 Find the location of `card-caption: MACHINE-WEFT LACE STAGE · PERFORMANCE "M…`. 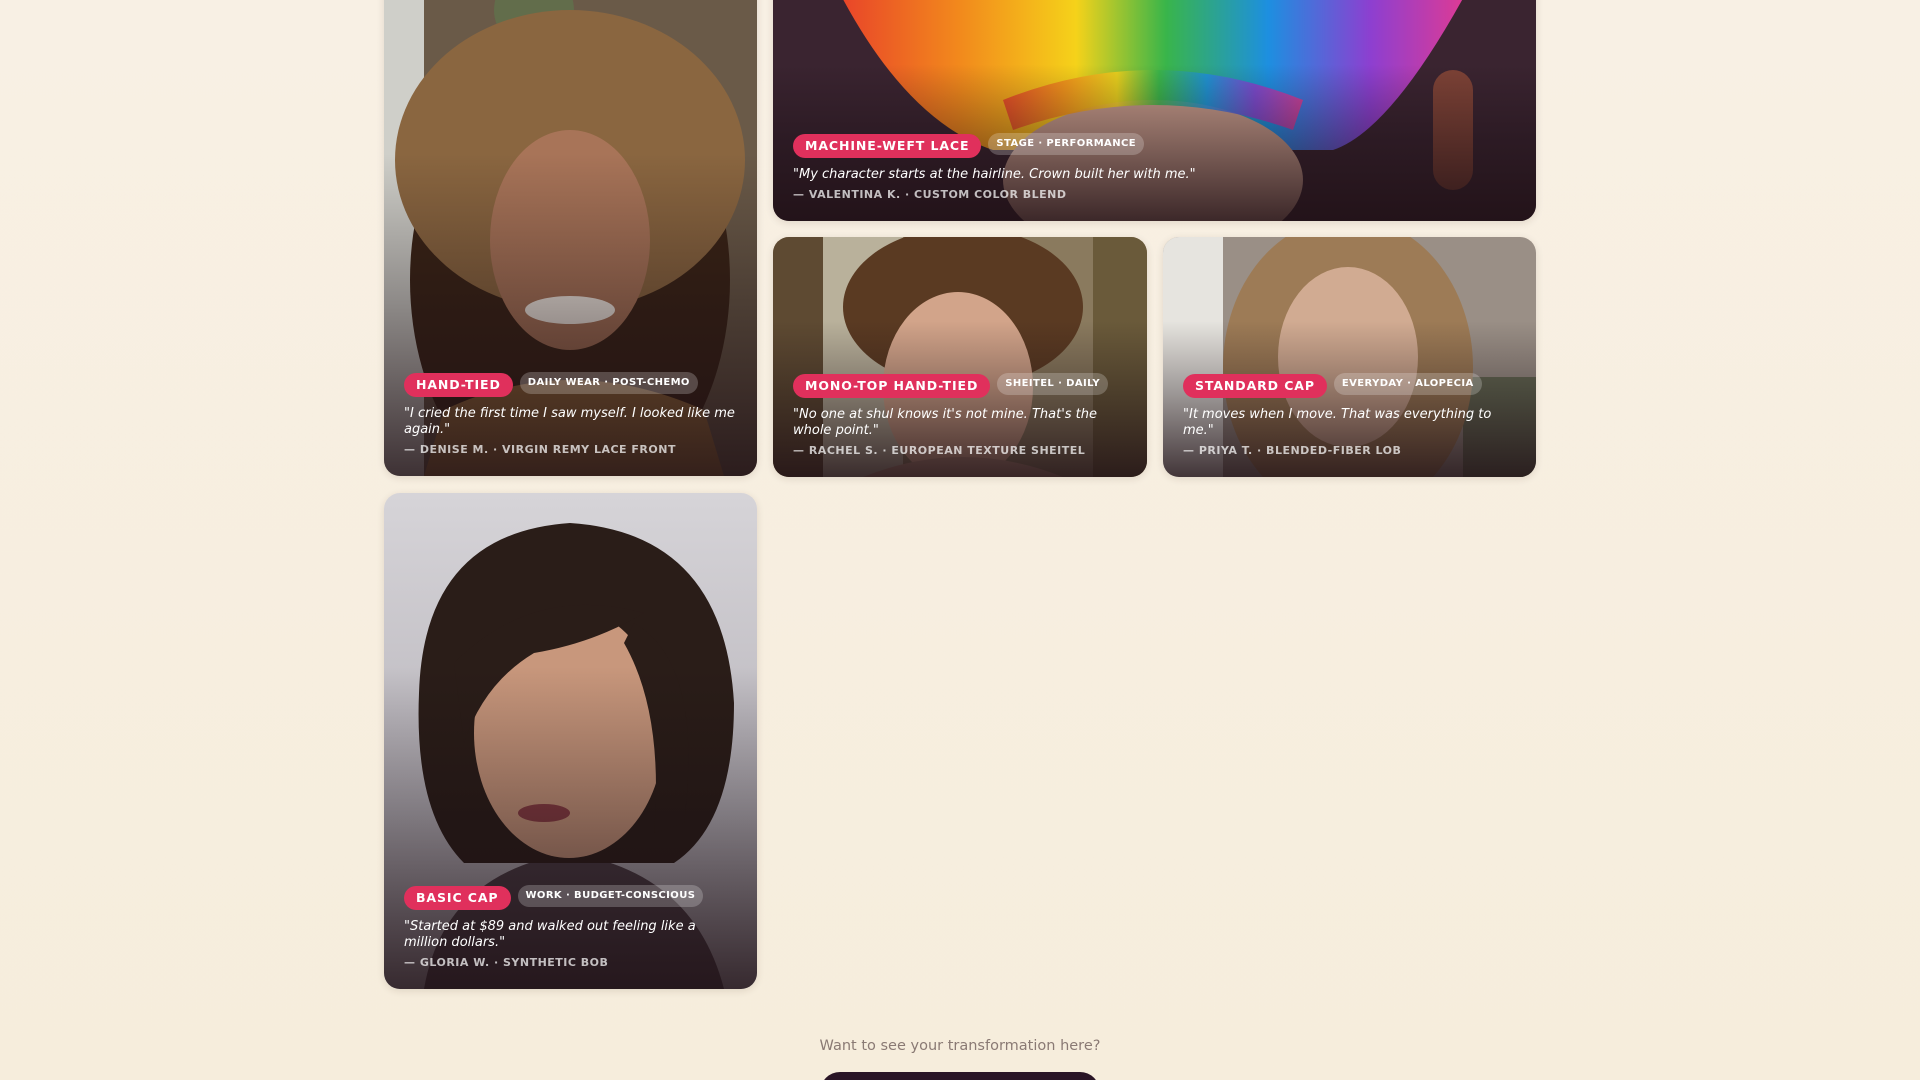

card-caption: MACHINE-WEFT LACE STAGE · PERFORMANCE "M… is located at coordinates (1155, 167).